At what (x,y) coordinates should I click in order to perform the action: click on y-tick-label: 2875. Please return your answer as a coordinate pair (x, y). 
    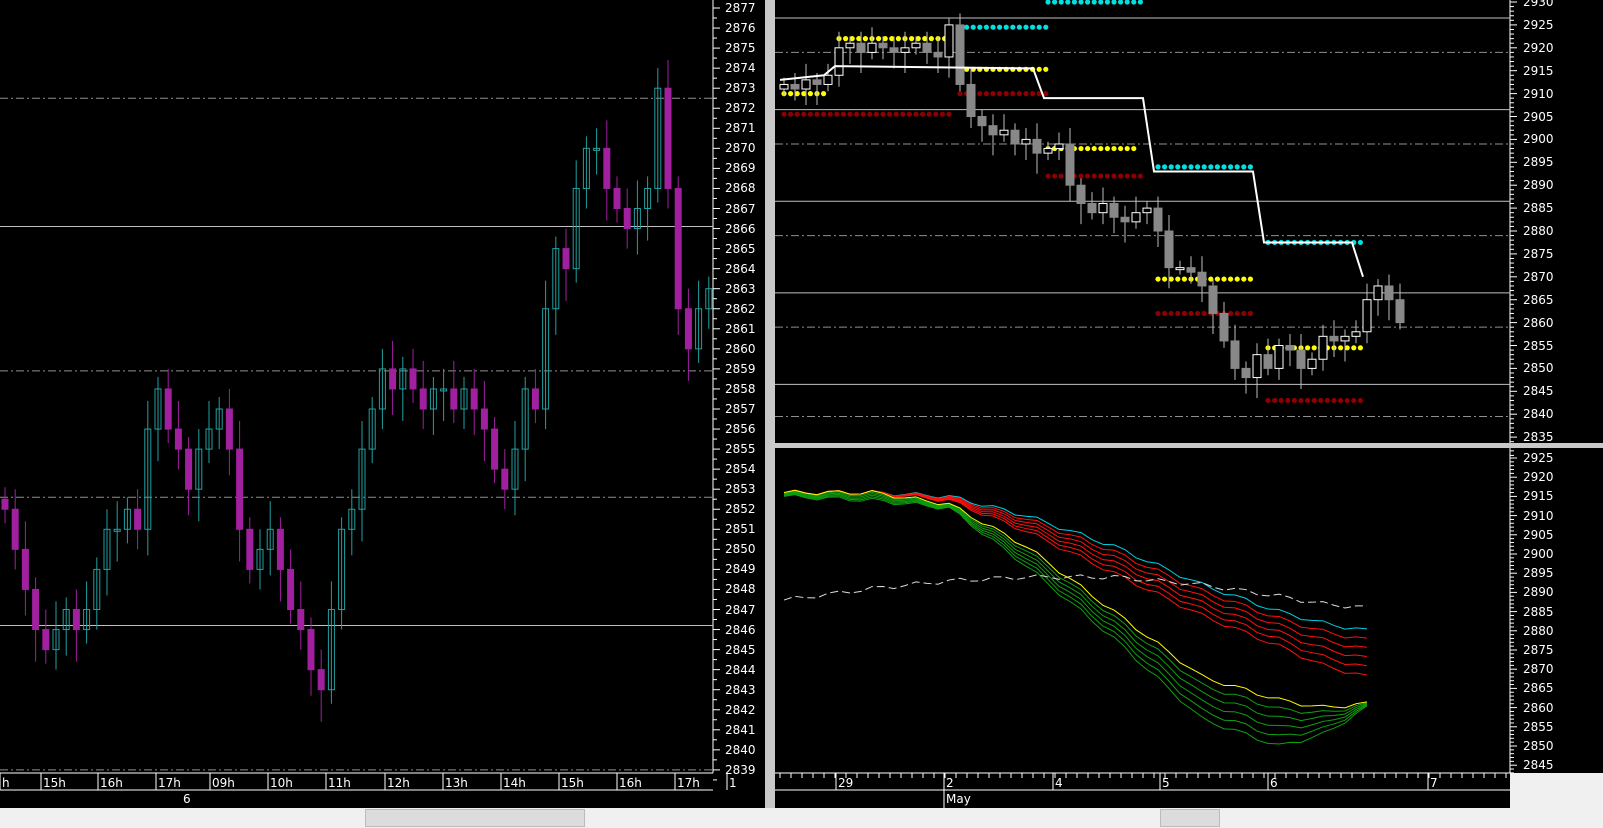
    Looking at the image, I should click on (1538, 253).